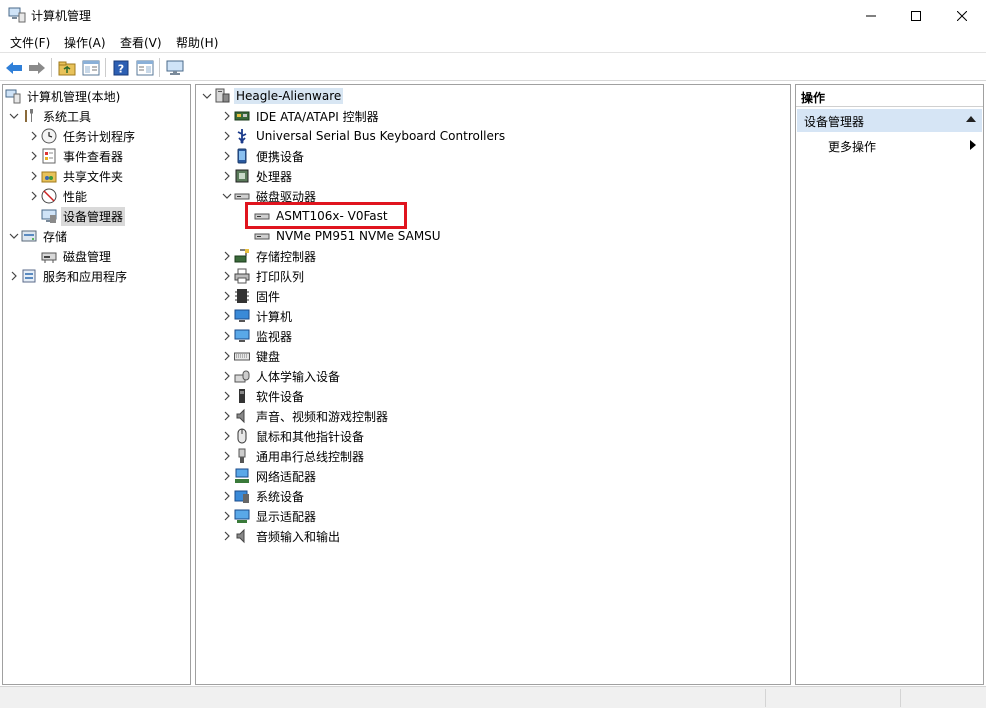 This screenshot has height=708, width=986. I want to click on device-category-computer: 计算机, so click(257, 316).